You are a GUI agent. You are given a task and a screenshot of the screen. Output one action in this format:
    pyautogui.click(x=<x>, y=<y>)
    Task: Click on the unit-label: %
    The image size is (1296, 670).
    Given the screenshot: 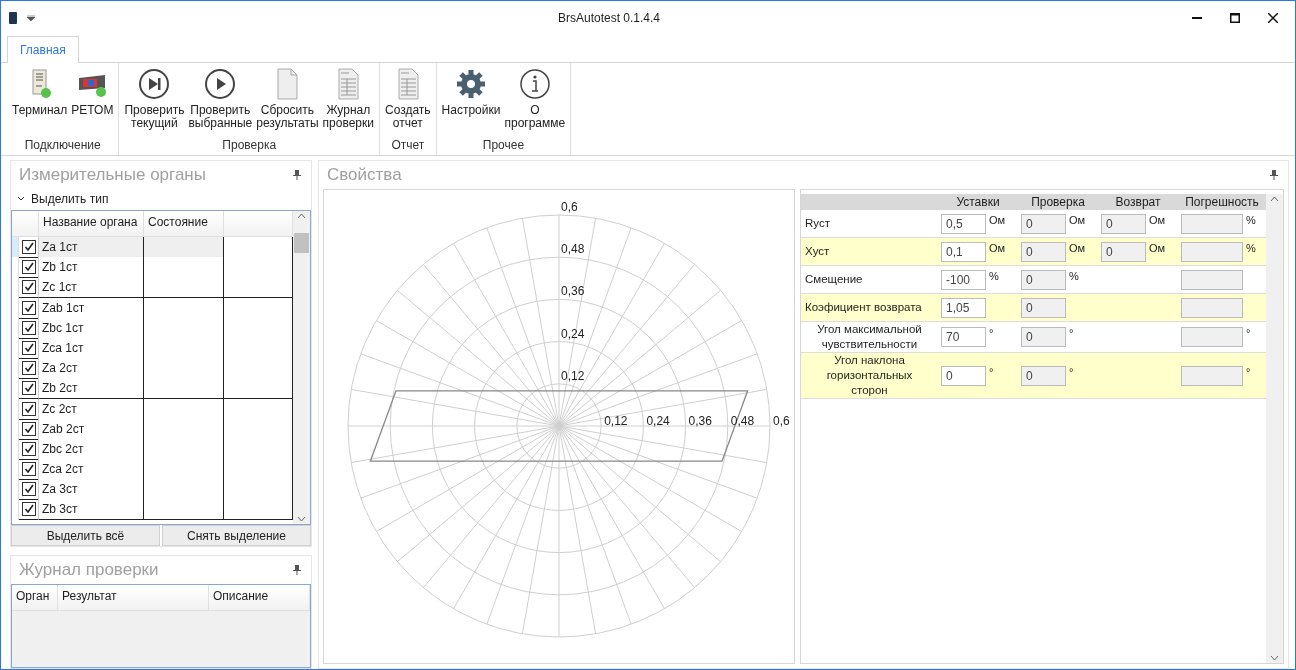 What is the action you would take?
    pyautogui.click(x=1074, y=275)
    